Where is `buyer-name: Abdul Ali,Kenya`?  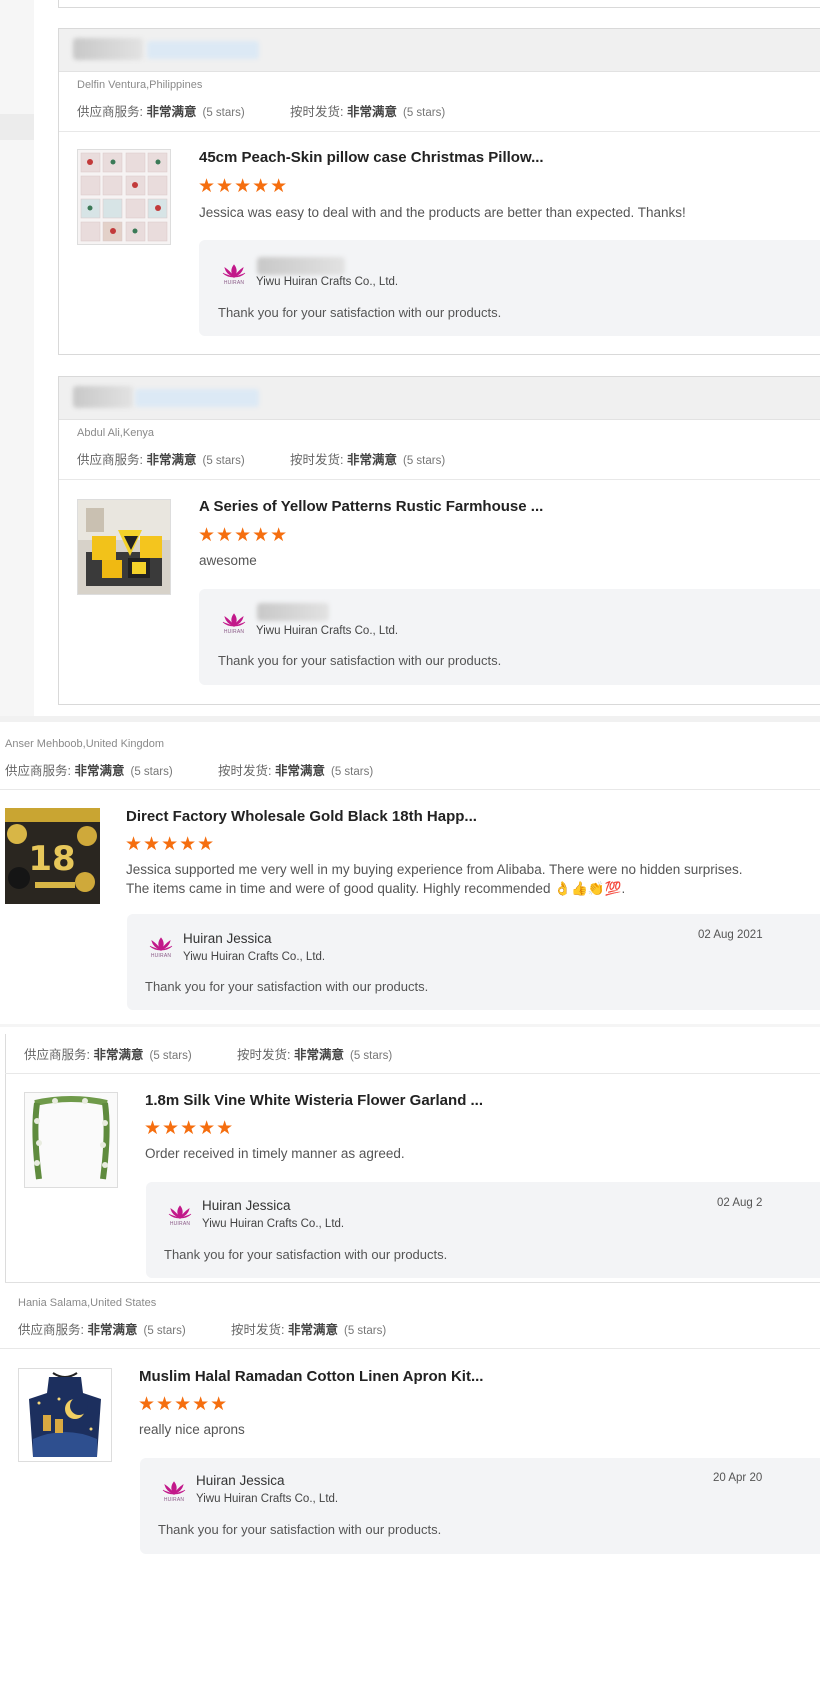 buyer-name: Abdul Ali,Kenya is located at coordinates (116, 433).